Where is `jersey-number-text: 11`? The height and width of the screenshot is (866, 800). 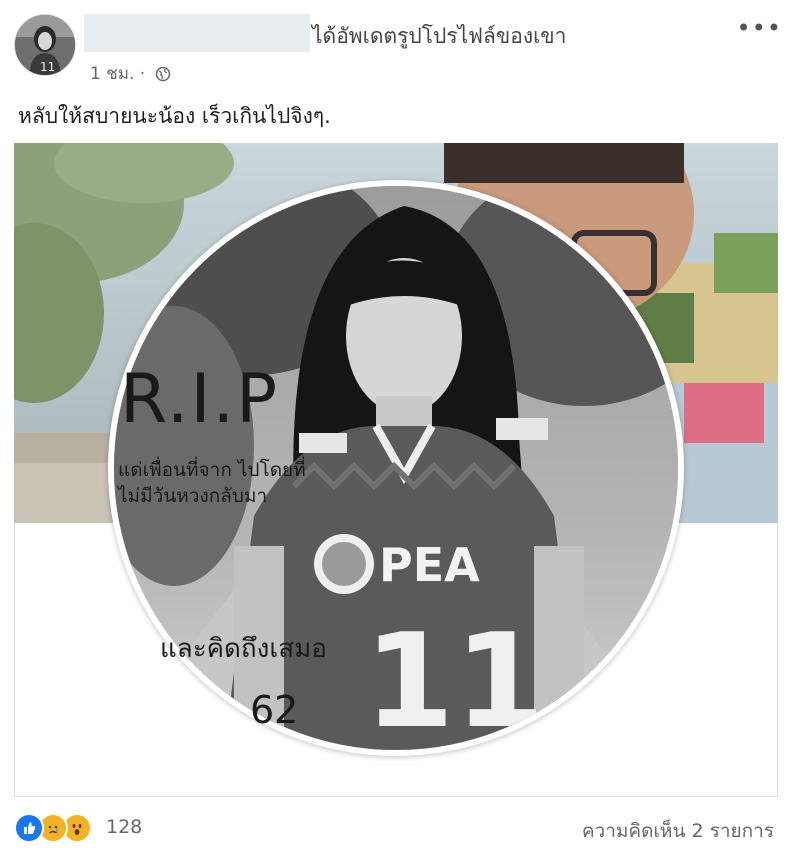 jersey-number-text: 11 is located at coordinates (454, 677).